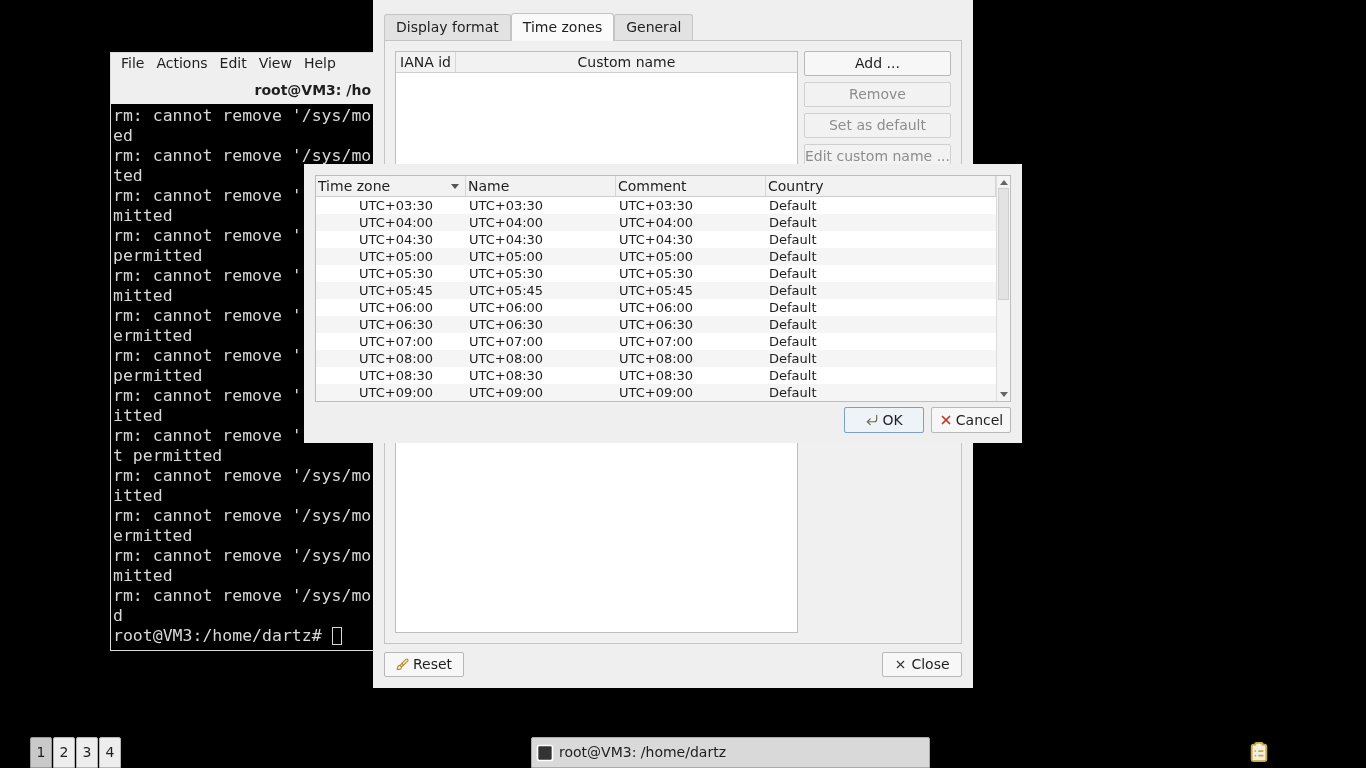 This screenshot has width=1366, height=768. Describe the element at coordinates (922, 664) in the screenshot. I see `close-button: Close` at that location.